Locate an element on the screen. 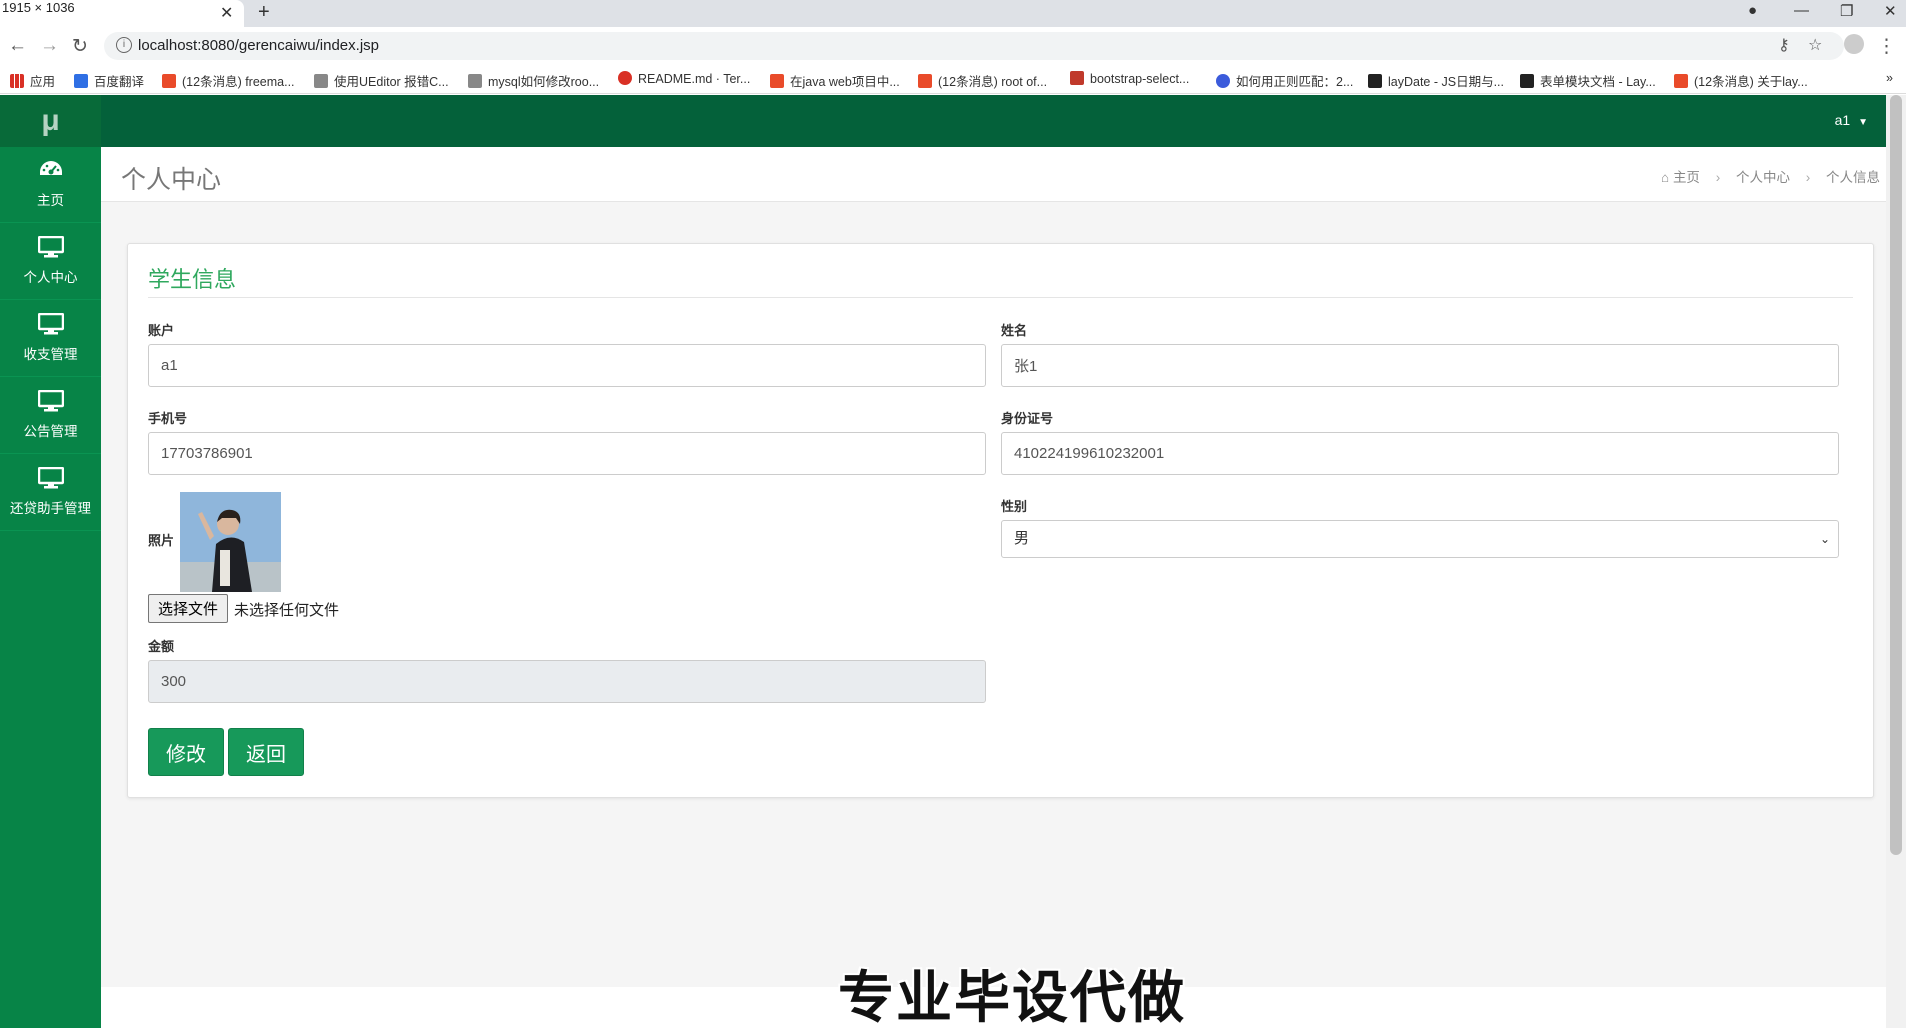 This screenshot has width=1906, height=1028. sidebar-item-label: 主页 is located at coordinates (50, 200).